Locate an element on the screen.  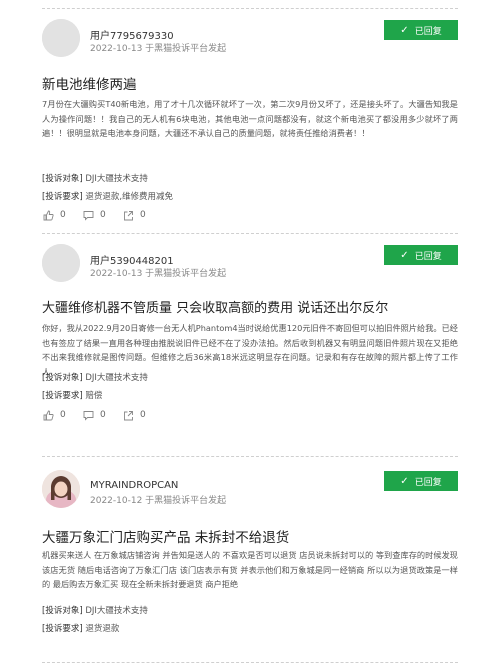
complaint-request: [投诉要求] 退货退款,维修费用减免 is located at coordinates (107, 196).